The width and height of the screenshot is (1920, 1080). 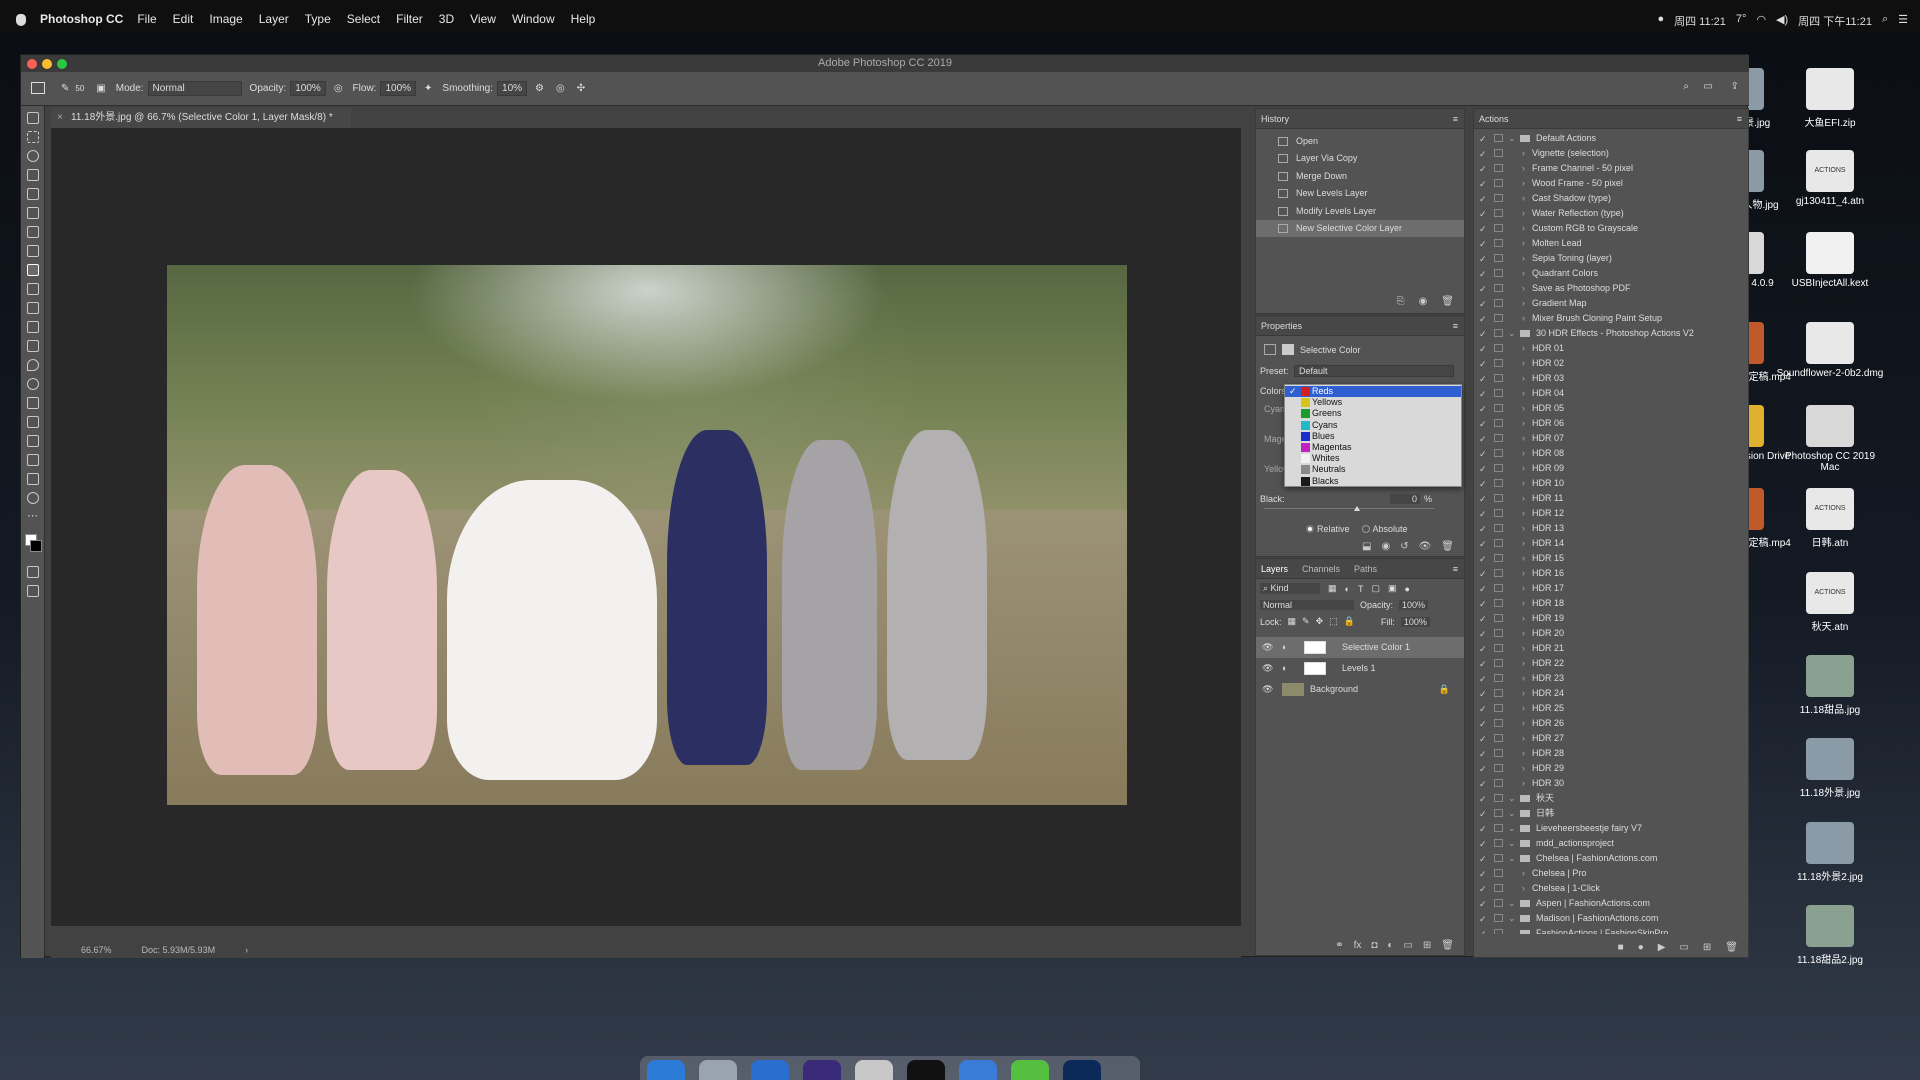 What do you see at coordinates (1320, 621) in the screenshot?
I see `lock-position-icon: ✥` at bounding box center [1320, 621].